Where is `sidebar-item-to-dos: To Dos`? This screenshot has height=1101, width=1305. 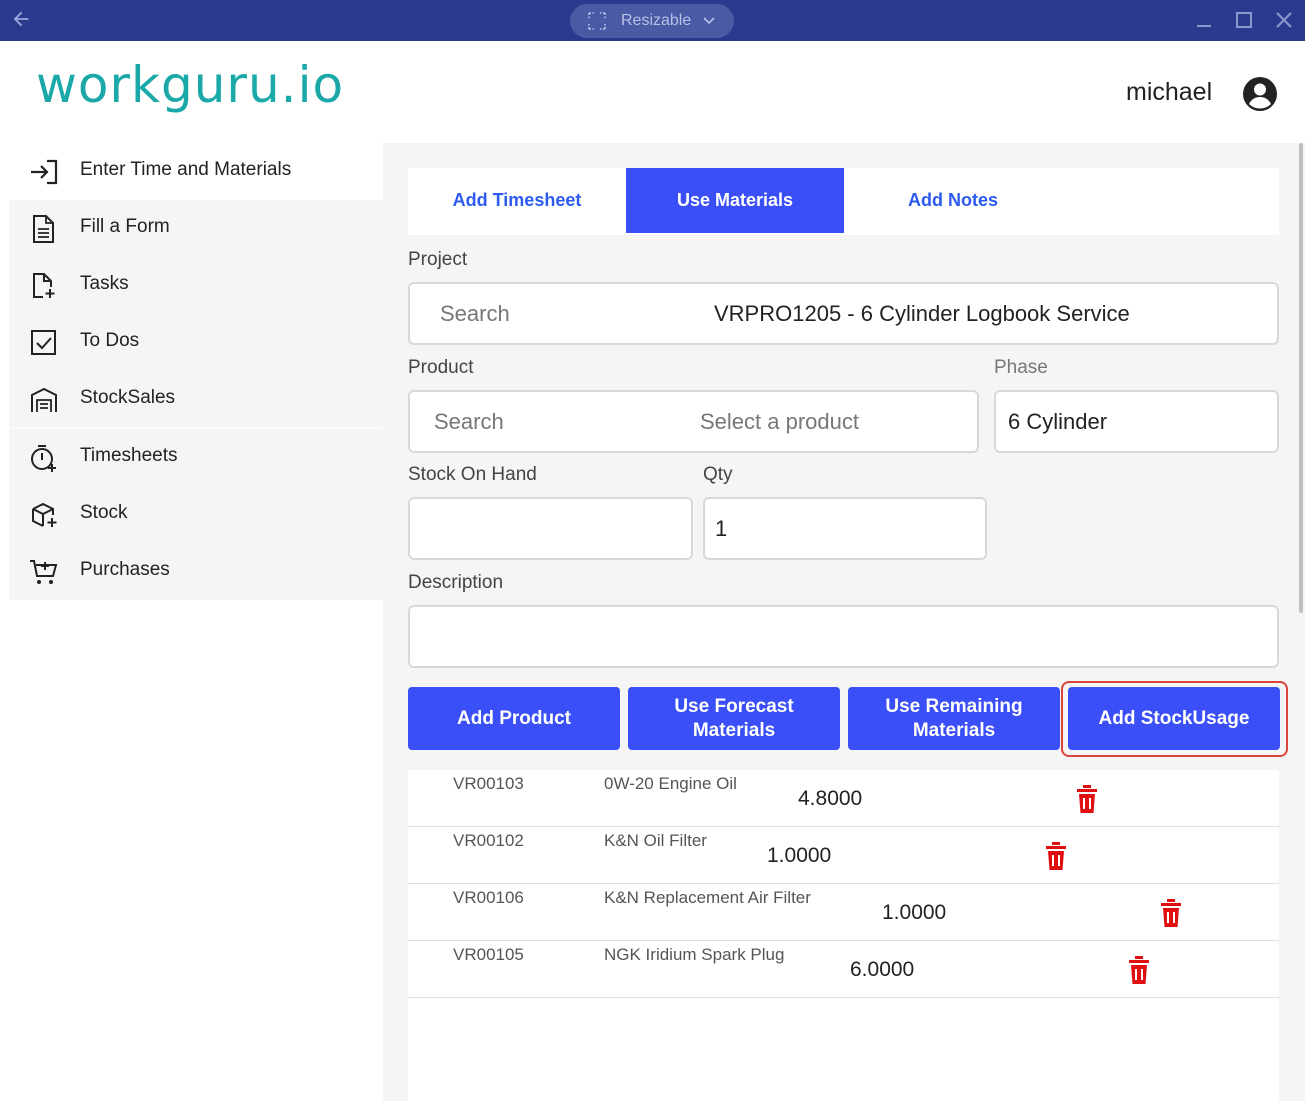 sidebar-item-to-dos: To Dos is located at coordinates (196, 342).